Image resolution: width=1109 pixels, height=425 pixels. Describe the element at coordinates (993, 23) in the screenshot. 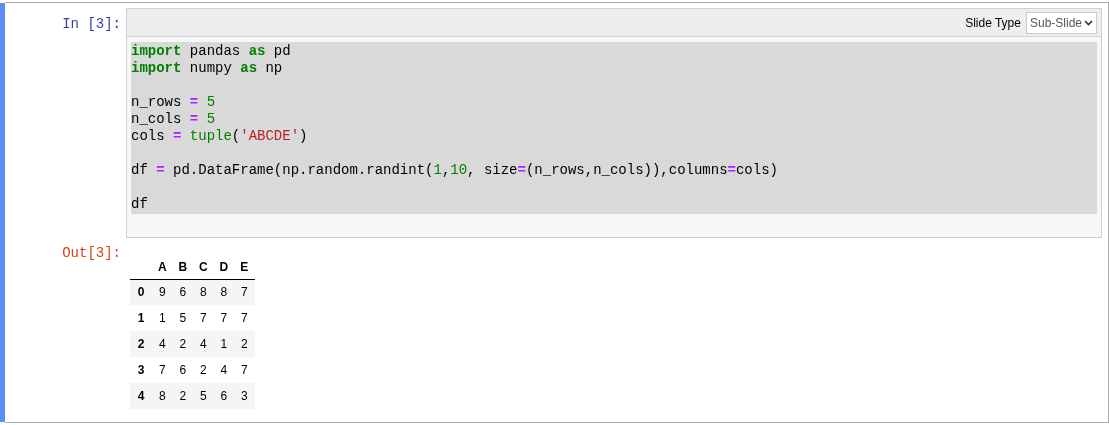

I see `slide-type-label: Slide Type` at that location.